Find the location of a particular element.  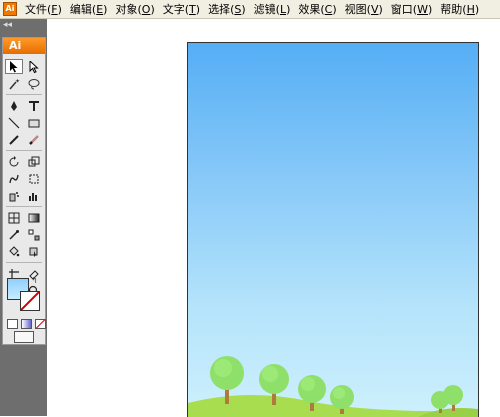

eyedropper-tool-icon is located at coordinates (14, 234).